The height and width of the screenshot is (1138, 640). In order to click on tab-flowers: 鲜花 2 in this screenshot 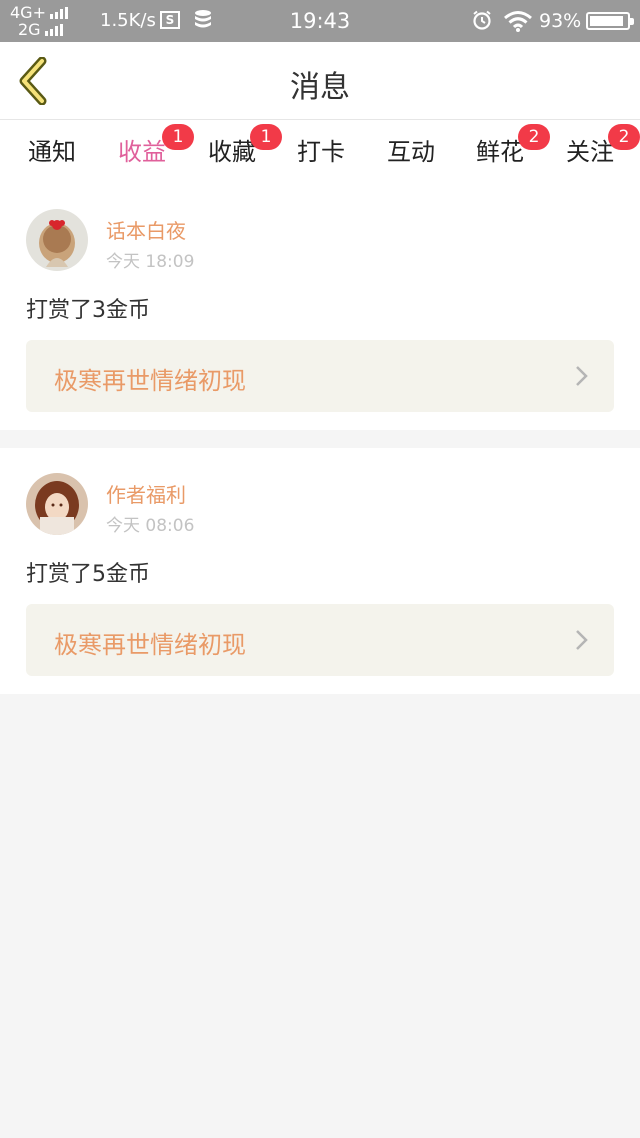, I will do `click(512, 151)`.